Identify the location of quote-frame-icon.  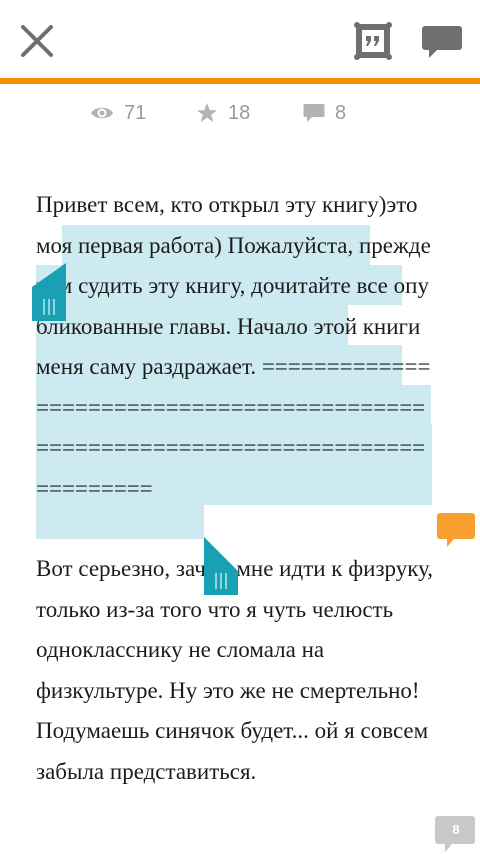
(373, 41).